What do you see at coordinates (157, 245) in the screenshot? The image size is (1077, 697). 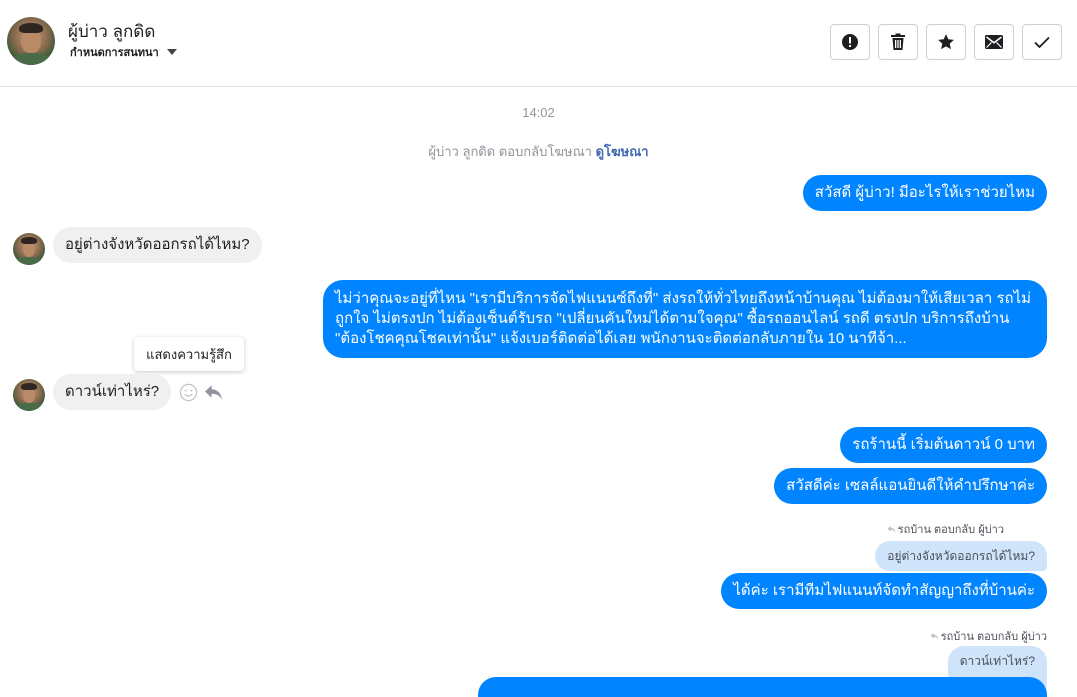 I see `incoming-message: อยู่ต่างจังหวัดออกรถได้ไหม?` at bounding box center [157, 245].